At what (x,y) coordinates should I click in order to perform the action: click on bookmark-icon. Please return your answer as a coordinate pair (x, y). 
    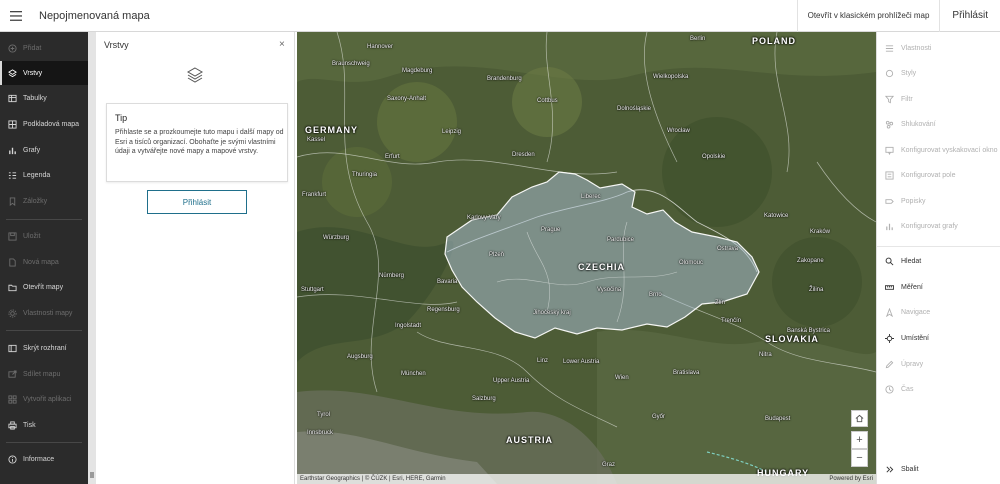
    Looking at the image, I should click on (12, 201).